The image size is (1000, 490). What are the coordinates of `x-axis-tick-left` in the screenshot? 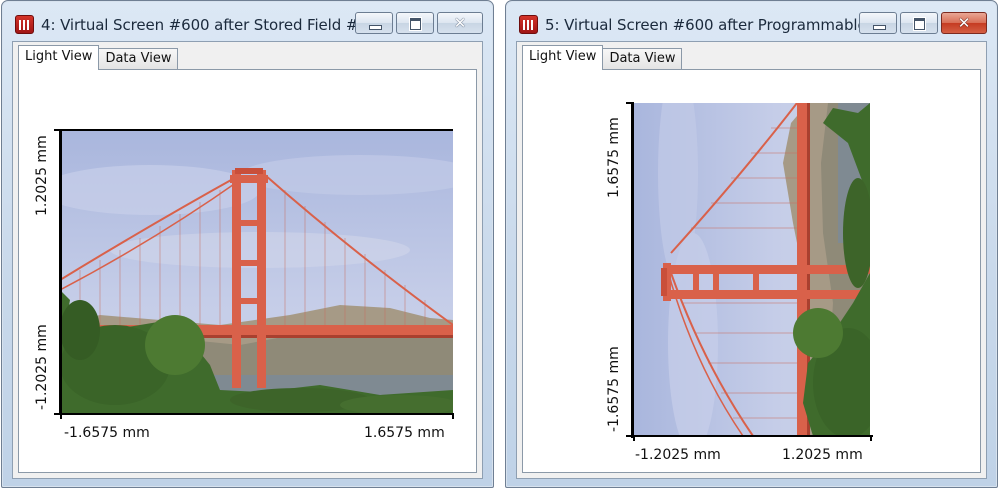 It's located at (634, 438).